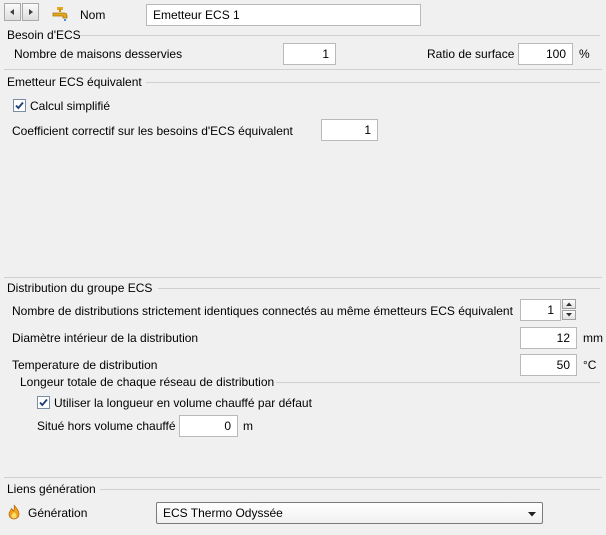 The image size is (606, 535). What do you see at coordinates (438, 382) in the screenshot?
I see `longueur-separator` at bounding box center [438, 382].